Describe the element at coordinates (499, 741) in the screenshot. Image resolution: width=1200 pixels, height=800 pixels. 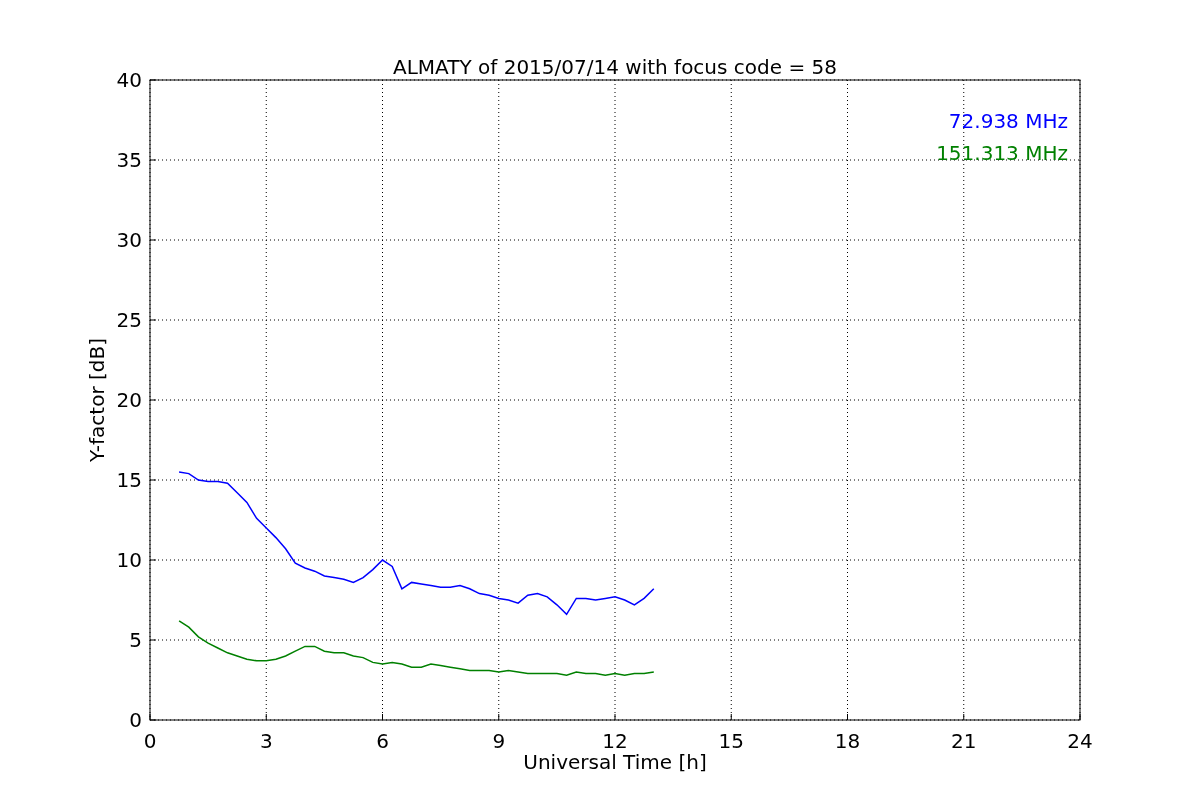
I see `tick-label: 9` at that location.